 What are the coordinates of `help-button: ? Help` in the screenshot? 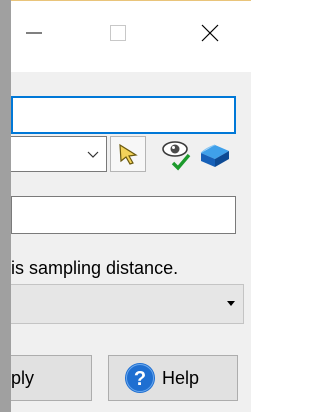 It's located at (173, 378).